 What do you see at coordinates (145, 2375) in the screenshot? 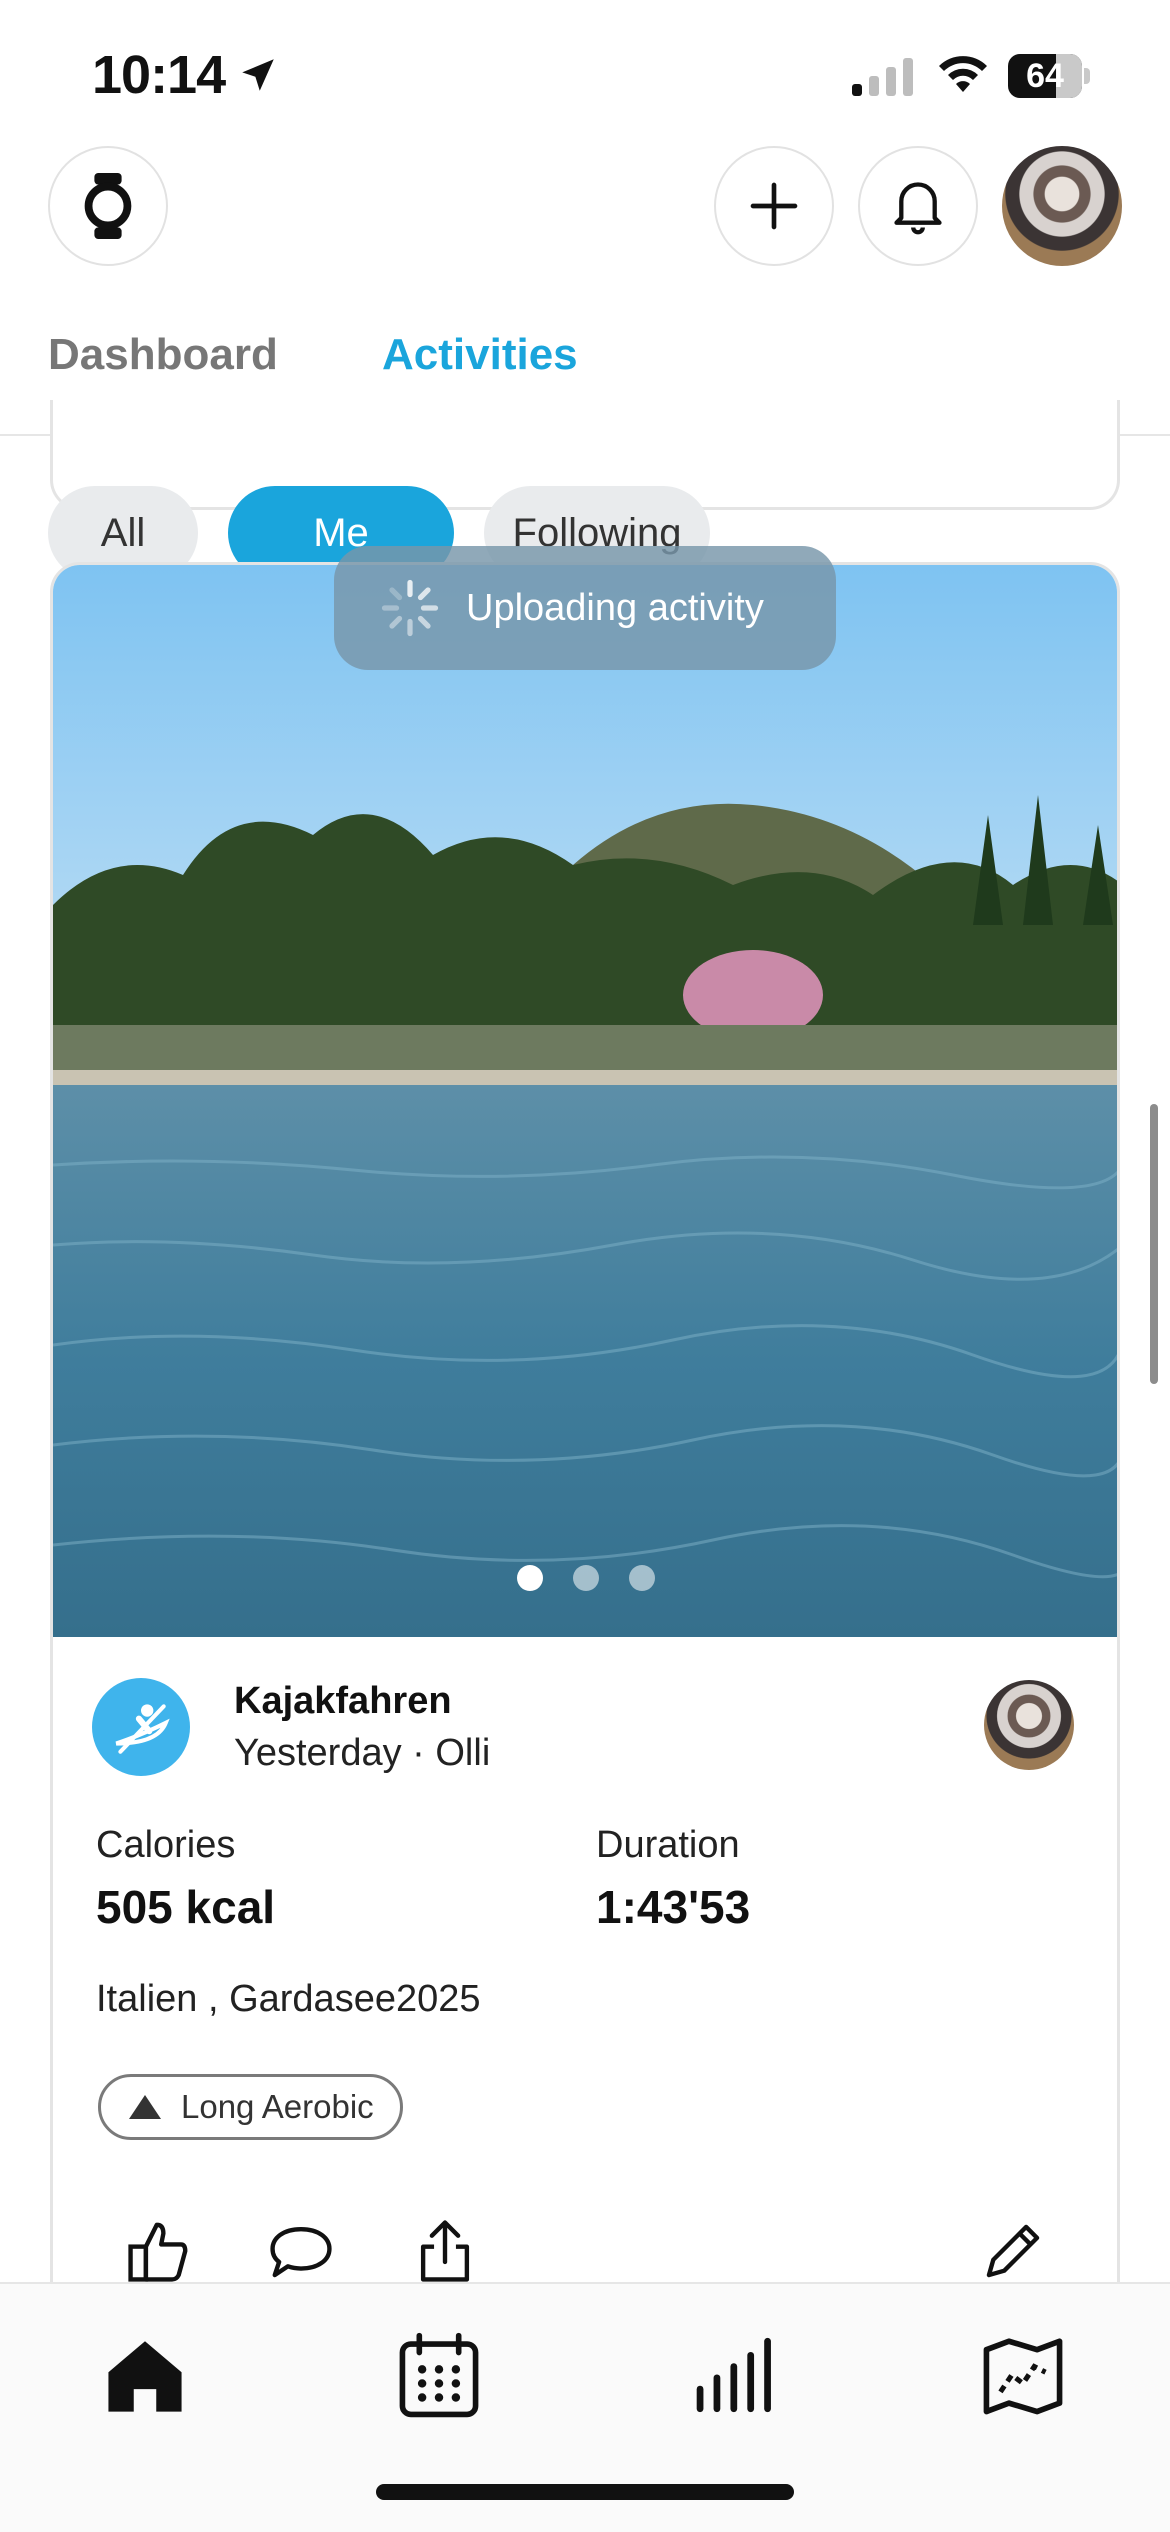
I see `home-icon` at bounding box center [145, 2375].